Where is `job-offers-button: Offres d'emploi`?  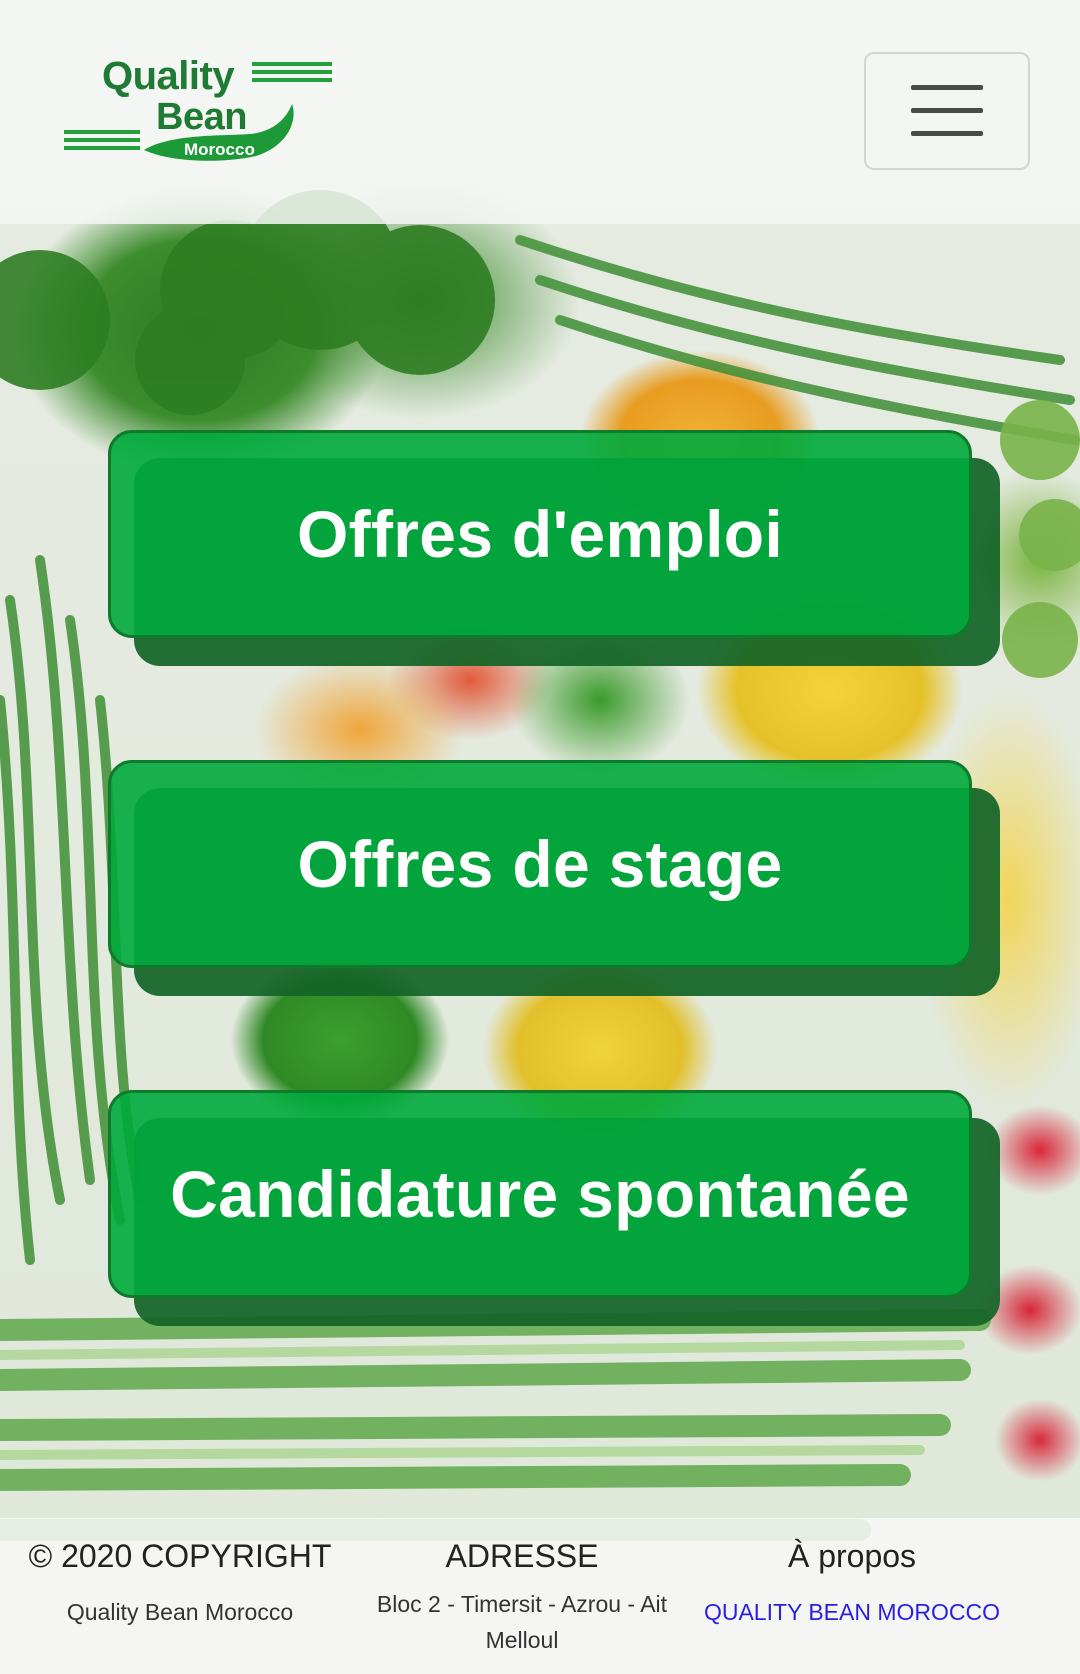 job-offers-button: Offres d'emploi is located at coordinates (540, 534).